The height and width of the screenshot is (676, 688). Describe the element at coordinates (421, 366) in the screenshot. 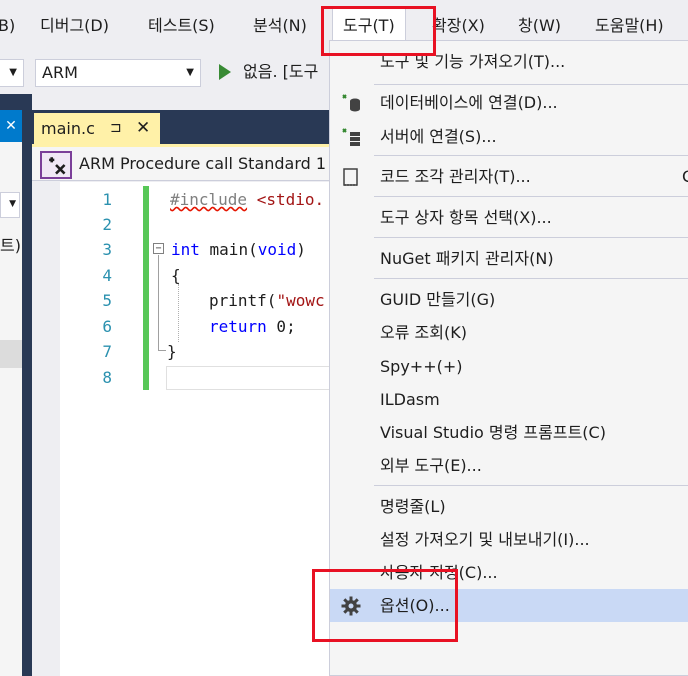

I see `menu-item-label: Spy++(+)` at that location.